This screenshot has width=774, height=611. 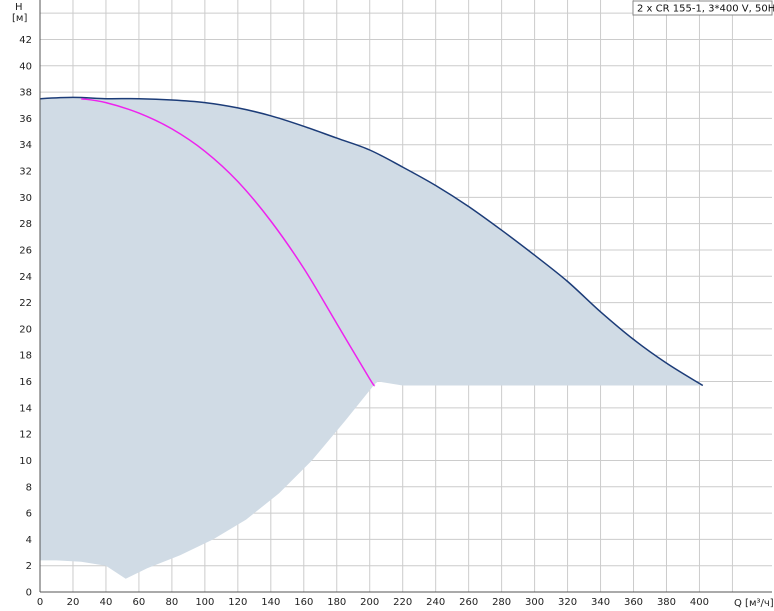 What do you see at coordinates (336, 602) in the screenshot?
I see `x-tick-label: 180` at bounding box center [336, 602].